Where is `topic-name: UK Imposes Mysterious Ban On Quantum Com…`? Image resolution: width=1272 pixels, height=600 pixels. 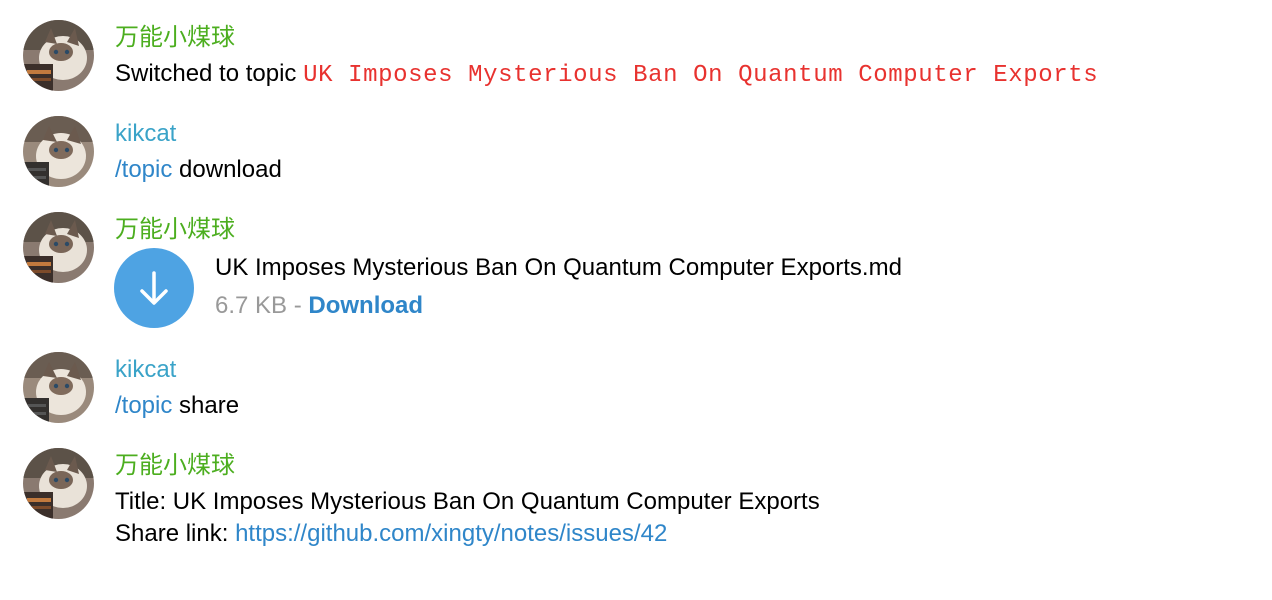
topic-name: UK Imposes Mysterious Ban On Quantum Com… is located at coordinates (701, 75).